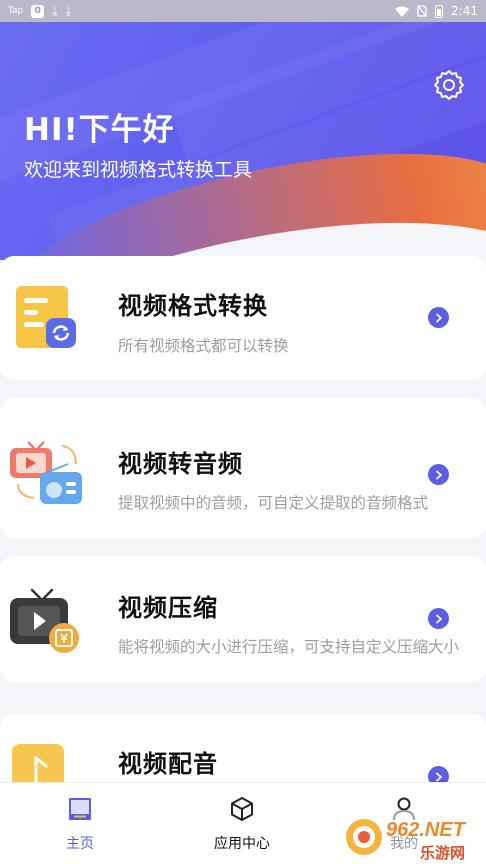 The height and width of the screenshot is (864, 486). I want to click on page-subtitle: 欢迎来到视频格式转换工具, so click(138, 170).